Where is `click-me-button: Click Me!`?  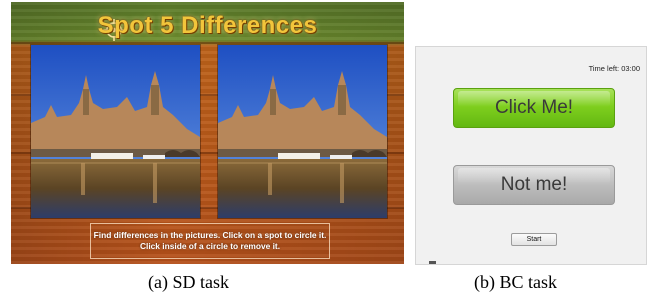
click-me-button: Click Me! is located at coordinates (534, 108).